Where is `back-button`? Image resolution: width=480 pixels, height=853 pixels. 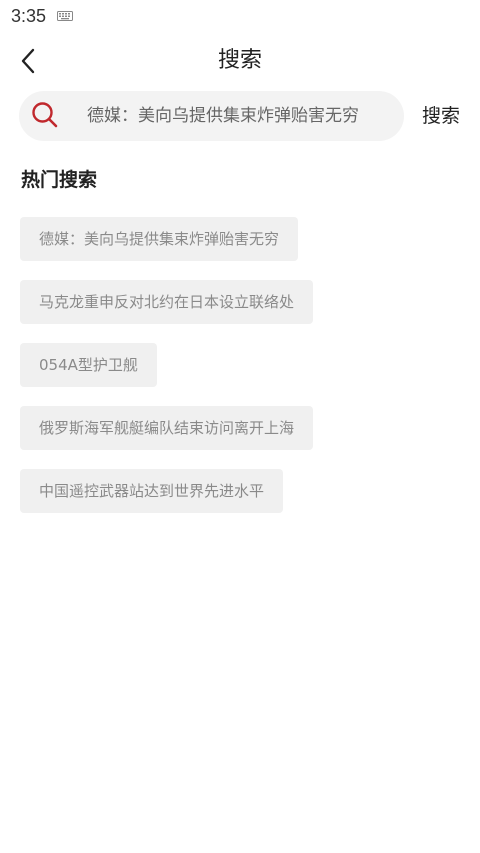 back-button is located at coordinates (29, 61).